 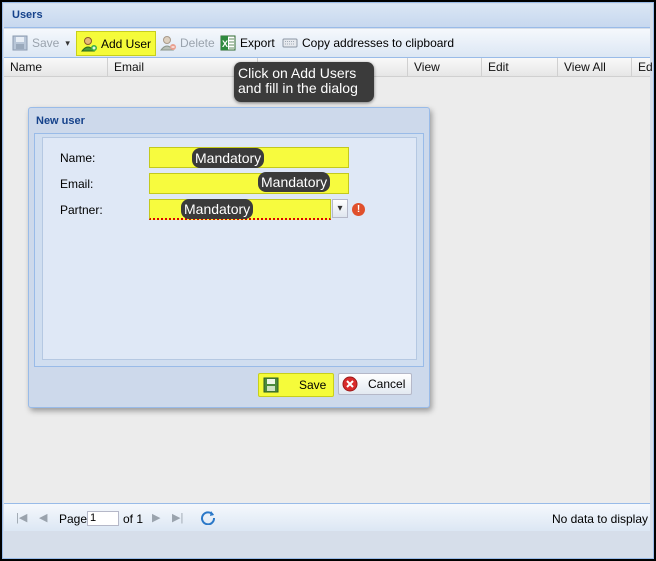 I want to click on cancel-icon, so click(x=350, y=384).